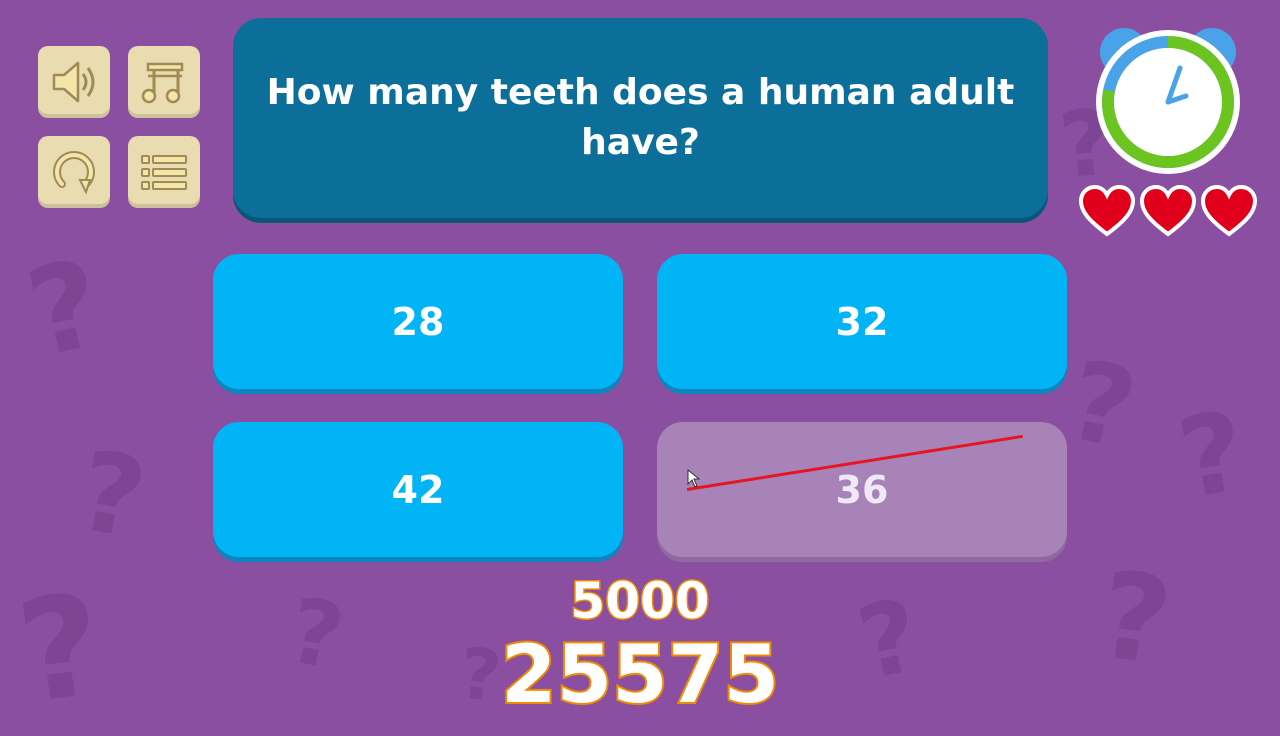 The width and height of the screenshot is (1280, 736). I want to click on bonus-score: 5000, so click(640, 601).